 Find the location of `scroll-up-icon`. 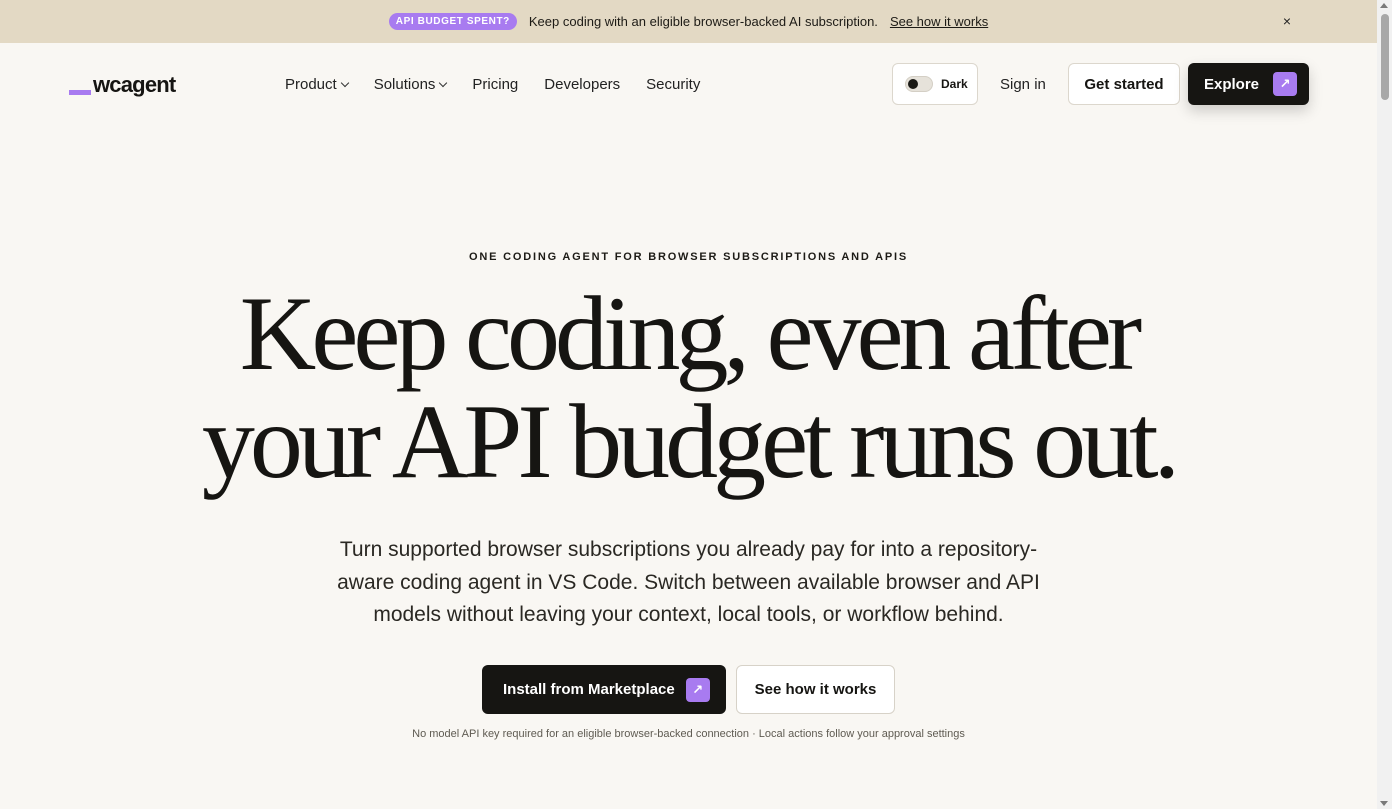

scroll-up-icon is located at coordinates (1384, 5).